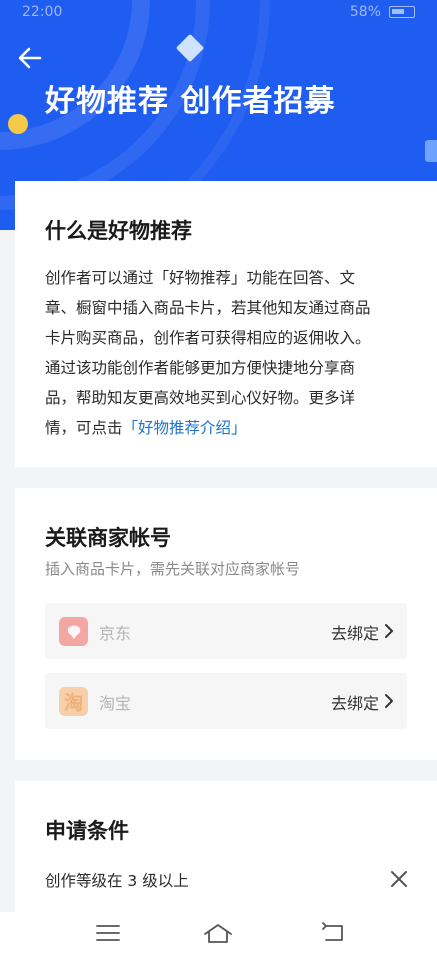 The height and width of the screenshot is (956, 437). What do you see at coordinates (115, 633) in the screenshot?
I see `merchant-name: 京东` at bounding box center [115, 633].